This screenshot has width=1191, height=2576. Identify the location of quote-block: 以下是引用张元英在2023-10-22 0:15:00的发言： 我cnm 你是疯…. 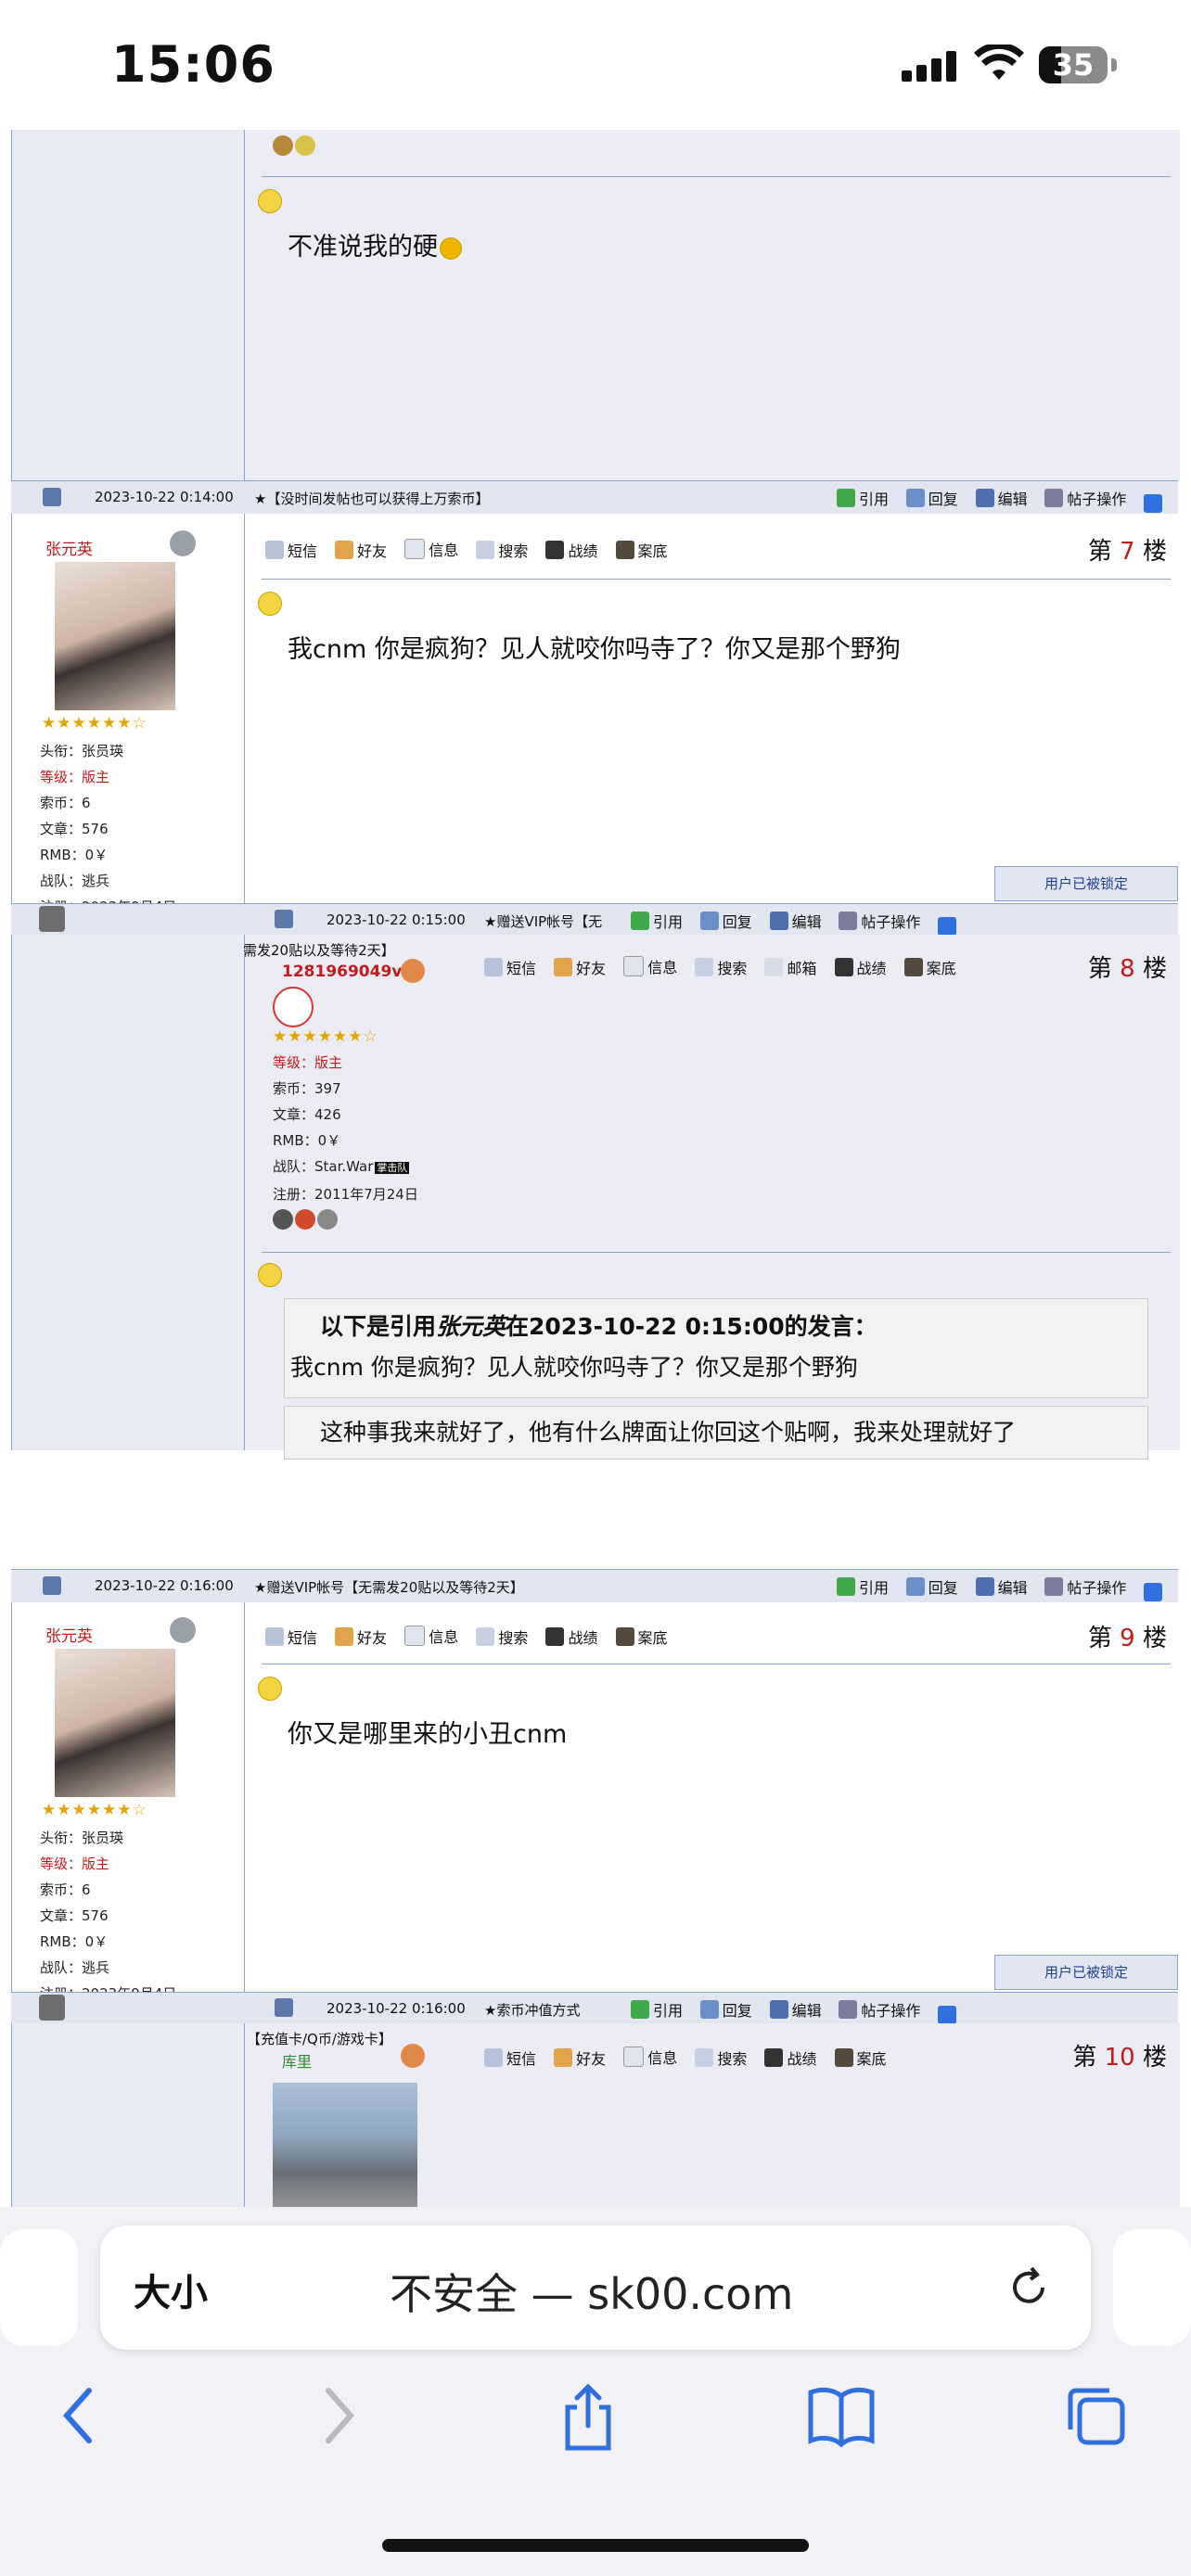
(716, 1348).